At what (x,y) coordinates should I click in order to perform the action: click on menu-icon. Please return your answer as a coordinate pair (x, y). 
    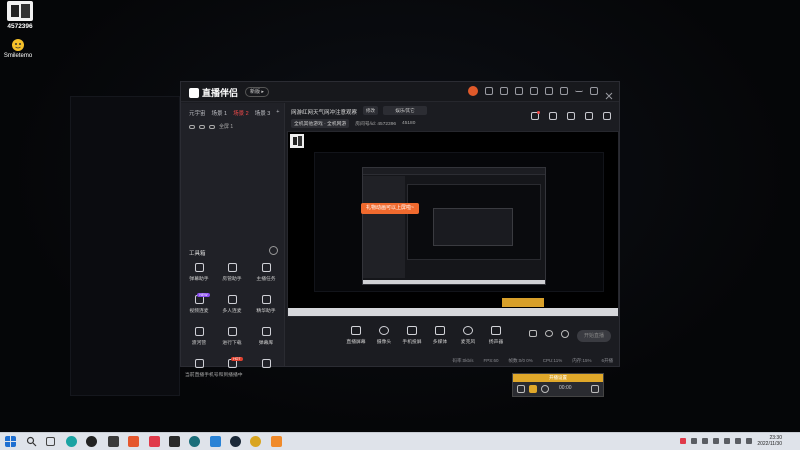
    Looking at the image, I should click on (564, 91).